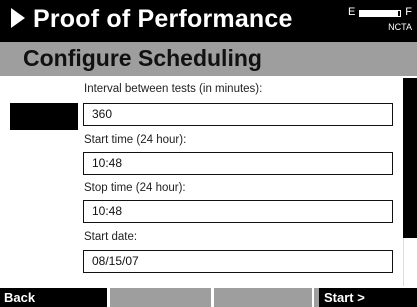 This screenshot has width=417, height=307. Describe the element at coordinates (163, 19) in the screenshot. I see `app-title: Proof of Performance` at that location.